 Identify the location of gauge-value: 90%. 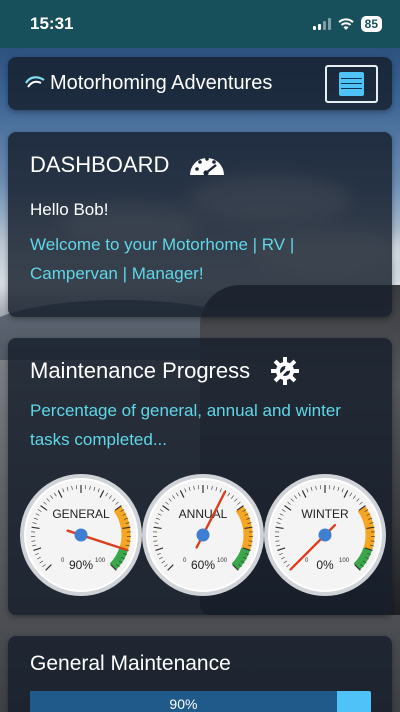
(81, 565).